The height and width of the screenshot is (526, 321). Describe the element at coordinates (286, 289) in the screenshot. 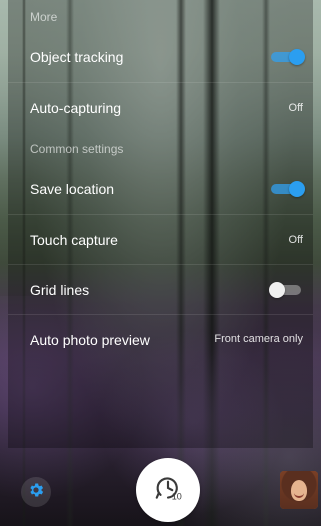

I see `grid-lines-toggle` at that location.